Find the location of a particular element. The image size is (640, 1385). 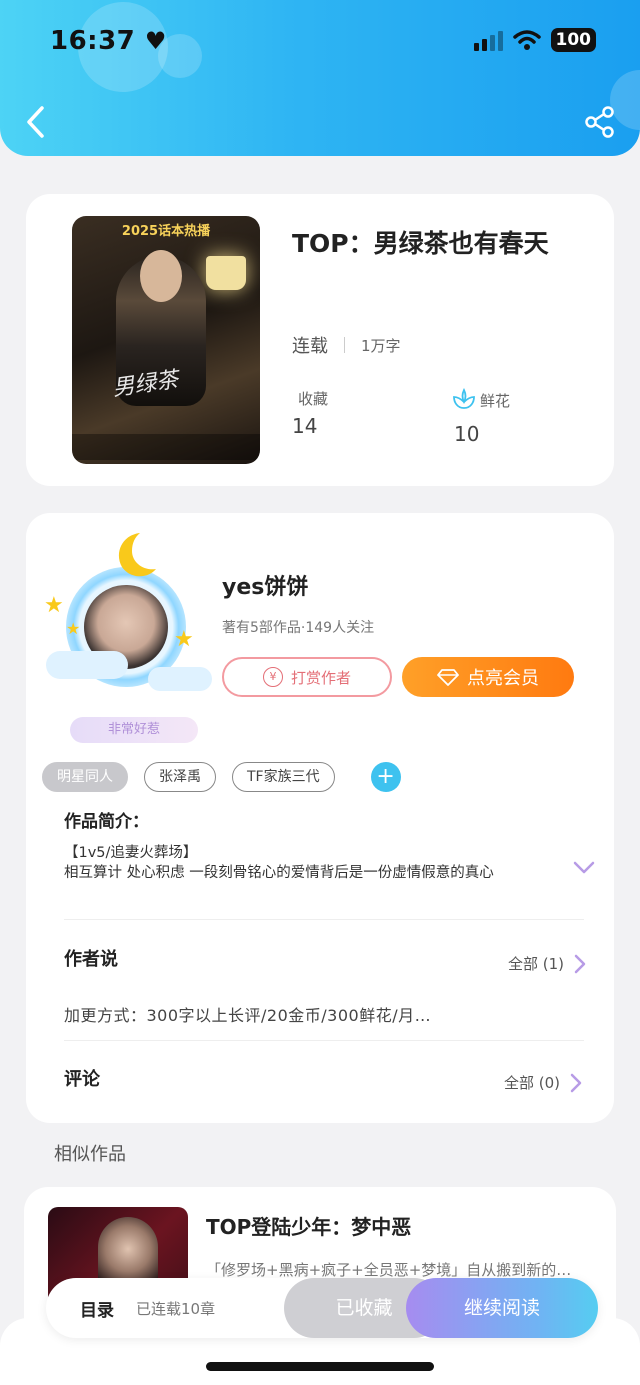

author-says-all-label: 全部 (1) is located at coordinates (536, 964).